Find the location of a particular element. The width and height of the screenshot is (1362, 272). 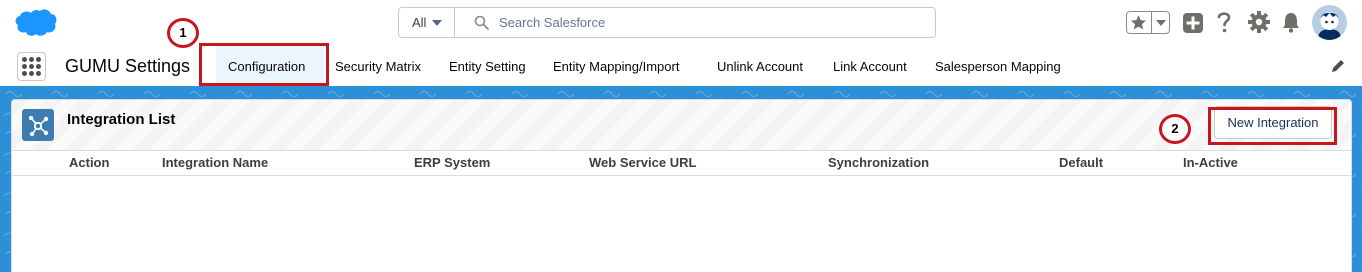

tab-entity-mapping-import: Entity Mapping/Import is located at coordinates (616, 66).